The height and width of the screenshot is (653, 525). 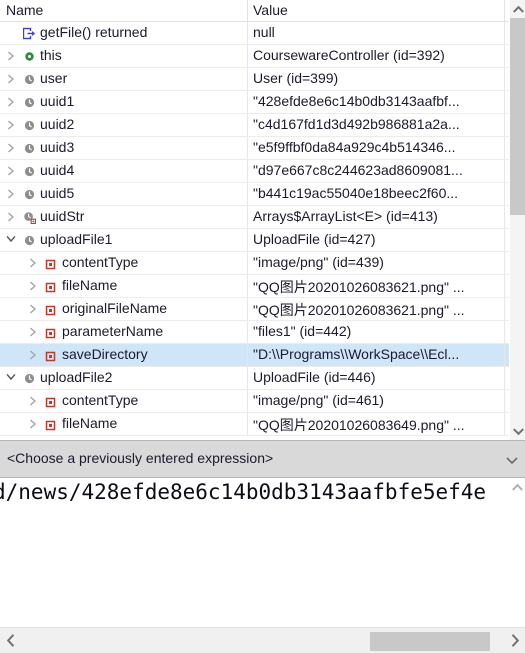 I want to click on table-row: user User (id=399), so click(x=254, y=79).